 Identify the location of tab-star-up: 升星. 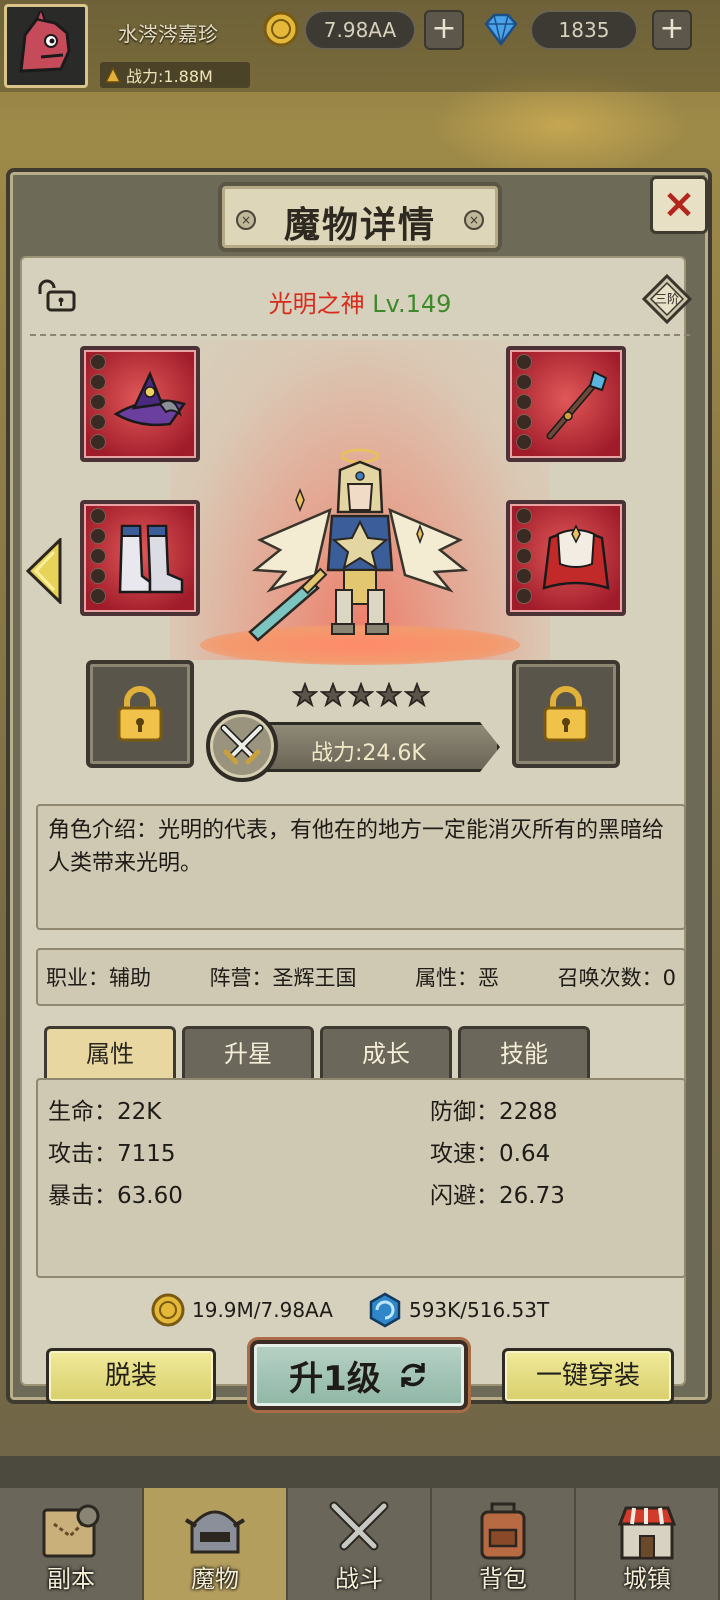
(248, 1053).